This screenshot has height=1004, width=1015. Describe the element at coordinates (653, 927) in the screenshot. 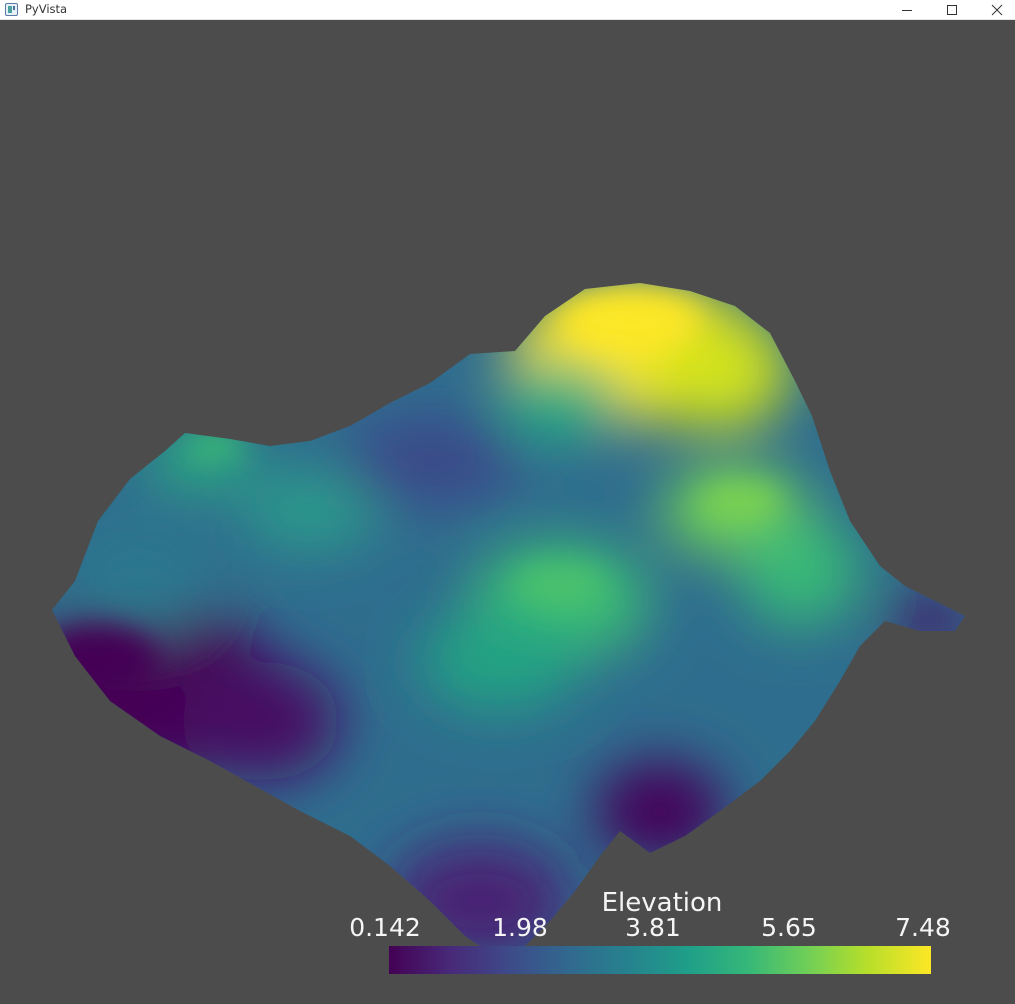

I see `scalar-bar-tick: 3.81` at that location.